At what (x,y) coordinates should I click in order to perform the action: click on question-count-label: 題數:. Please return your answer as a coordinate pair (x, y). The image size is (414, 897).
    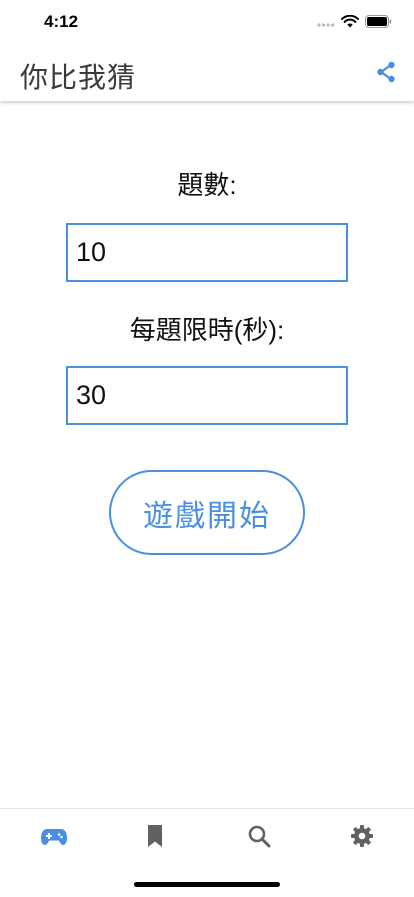
    Looking at the image, I should click on (207, 185).